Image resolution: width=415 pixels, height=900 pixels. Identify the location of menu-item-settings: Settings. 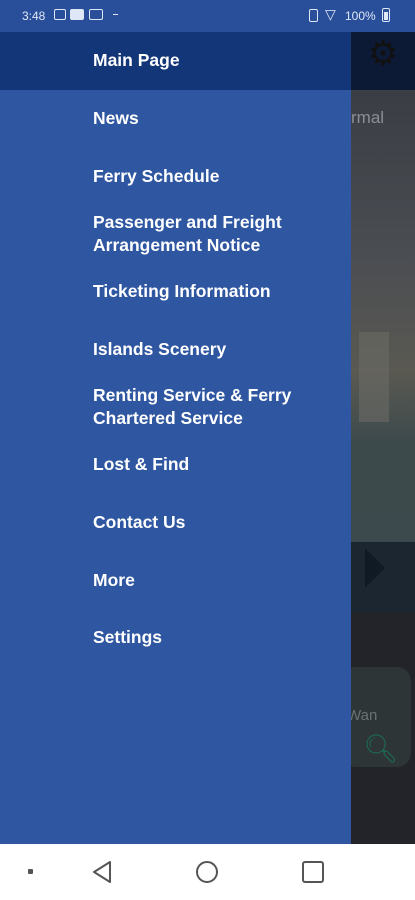
(213, 637).